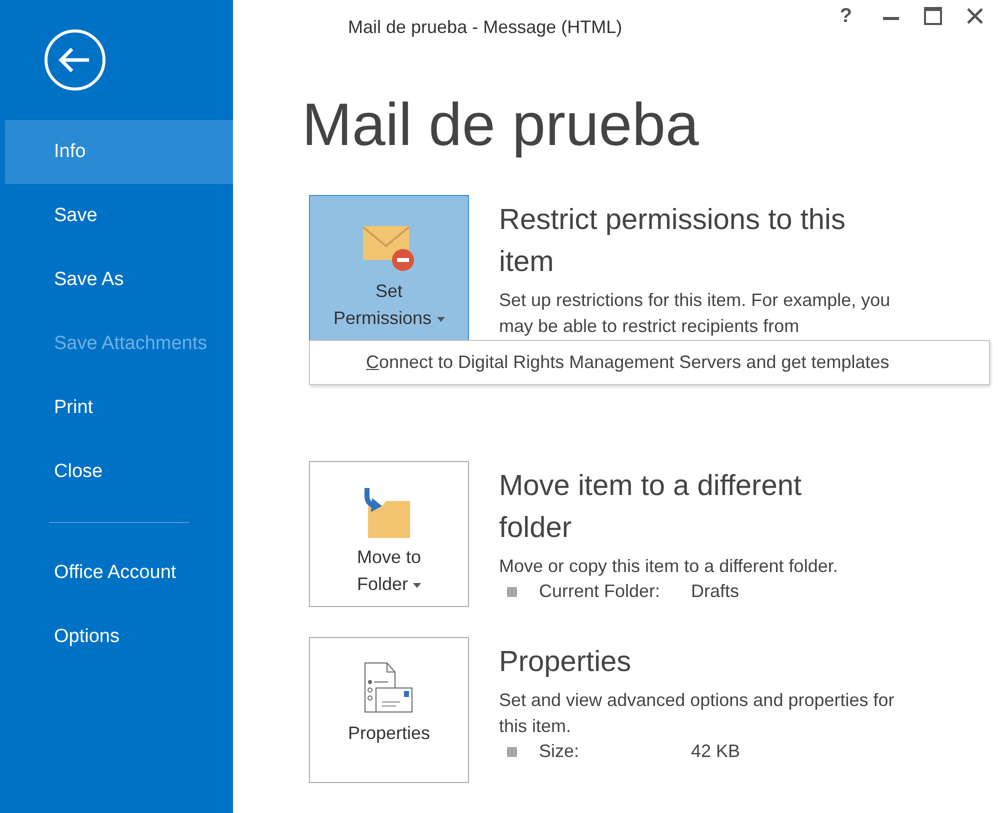  What do you see at coordinates (119, 216) in the screenshot?
I see `menu-item: Save` at bounding box center [119, 216].